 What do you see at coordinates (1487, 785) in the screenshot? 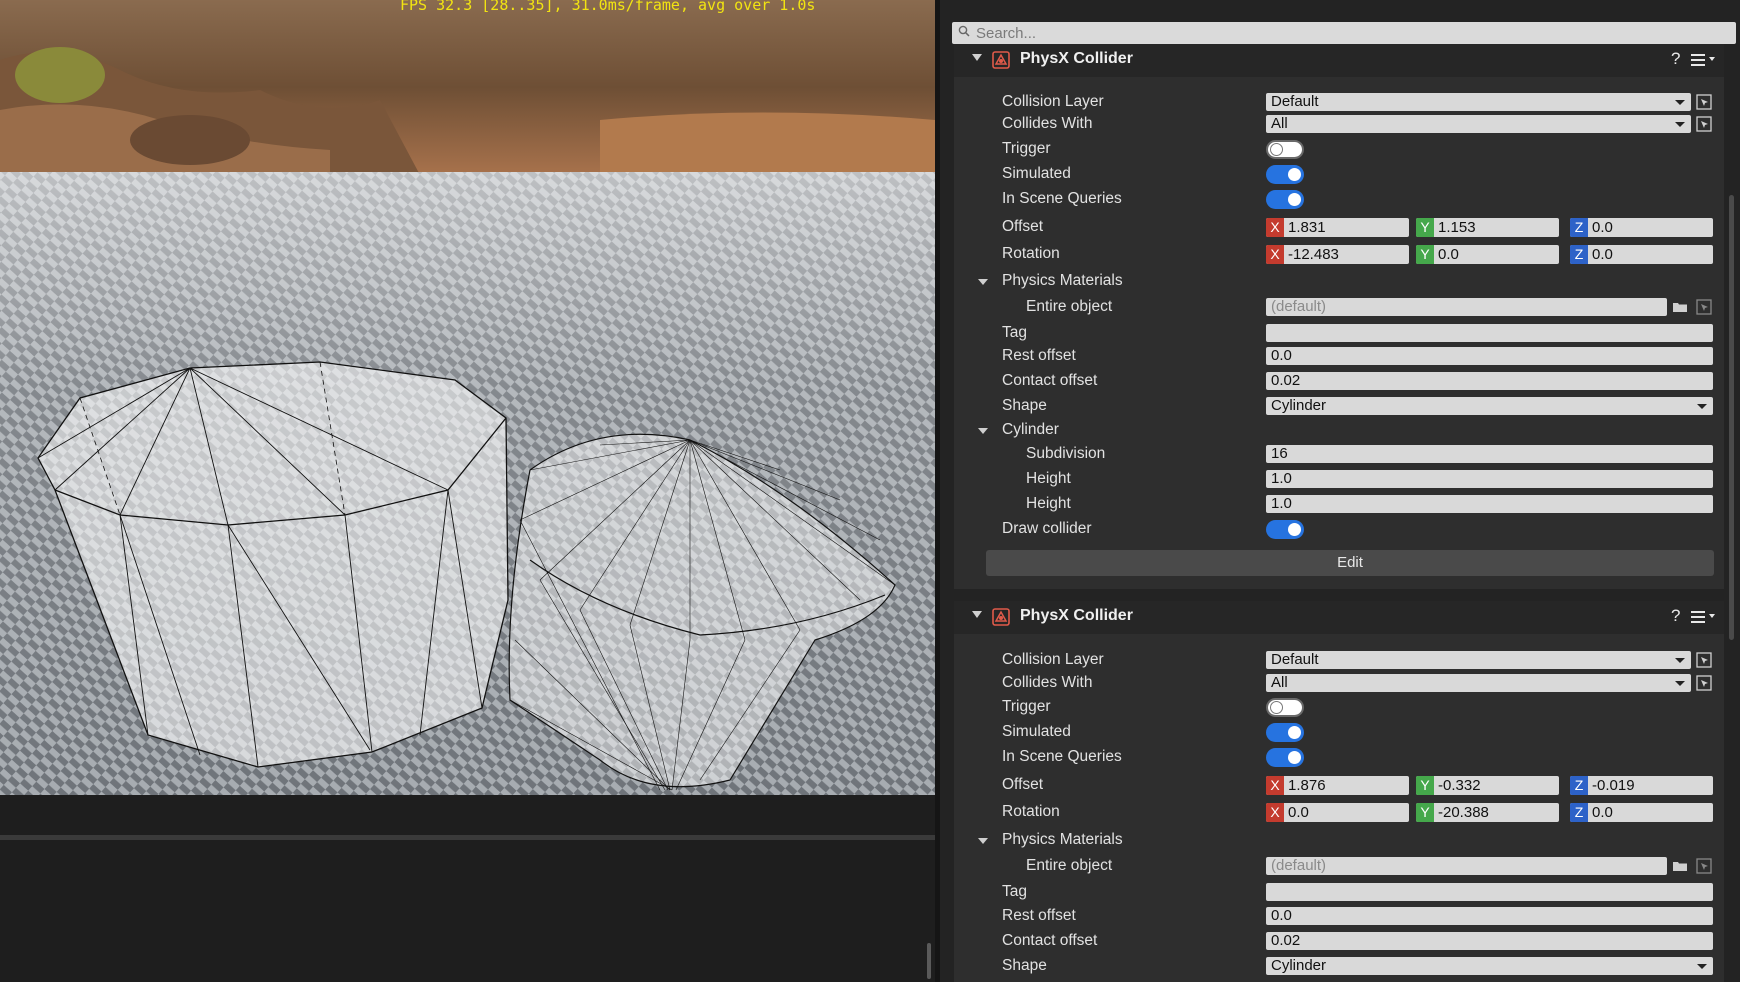
I see `offset-y-field: Y -0.332` at bounding box center [1487, 785].